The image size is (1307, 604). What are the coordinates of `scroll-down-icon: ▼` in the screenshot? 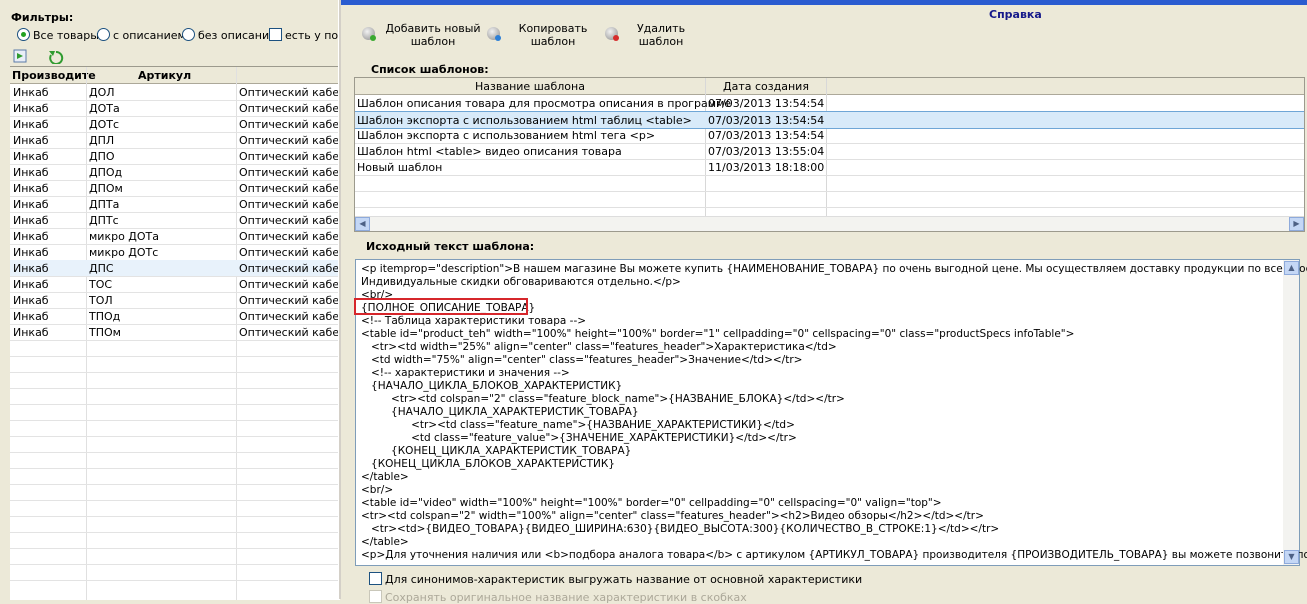 It's located at (1291, 557).